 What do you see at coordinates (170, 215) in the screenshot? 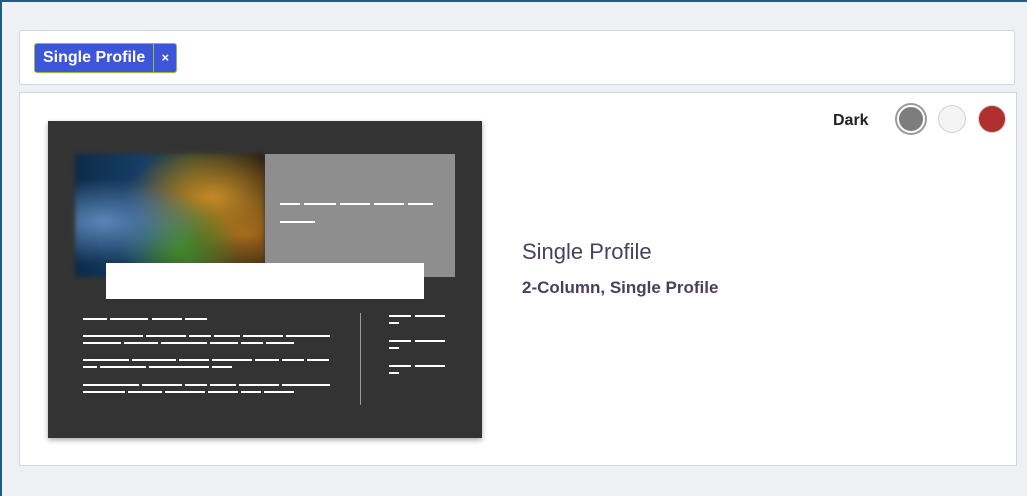
I see `hero-image` at bounding box center [170, 215].